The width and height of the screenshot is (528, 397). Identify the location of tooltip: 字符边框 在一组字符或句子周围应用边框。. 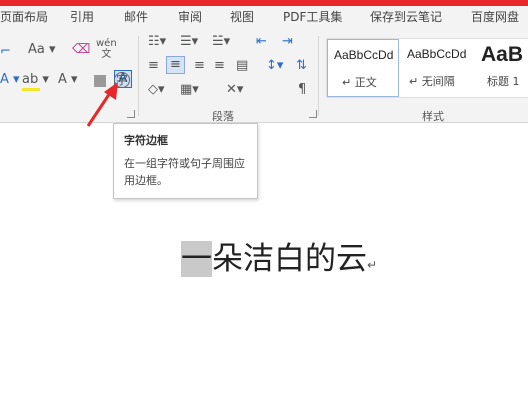
(185, 161).